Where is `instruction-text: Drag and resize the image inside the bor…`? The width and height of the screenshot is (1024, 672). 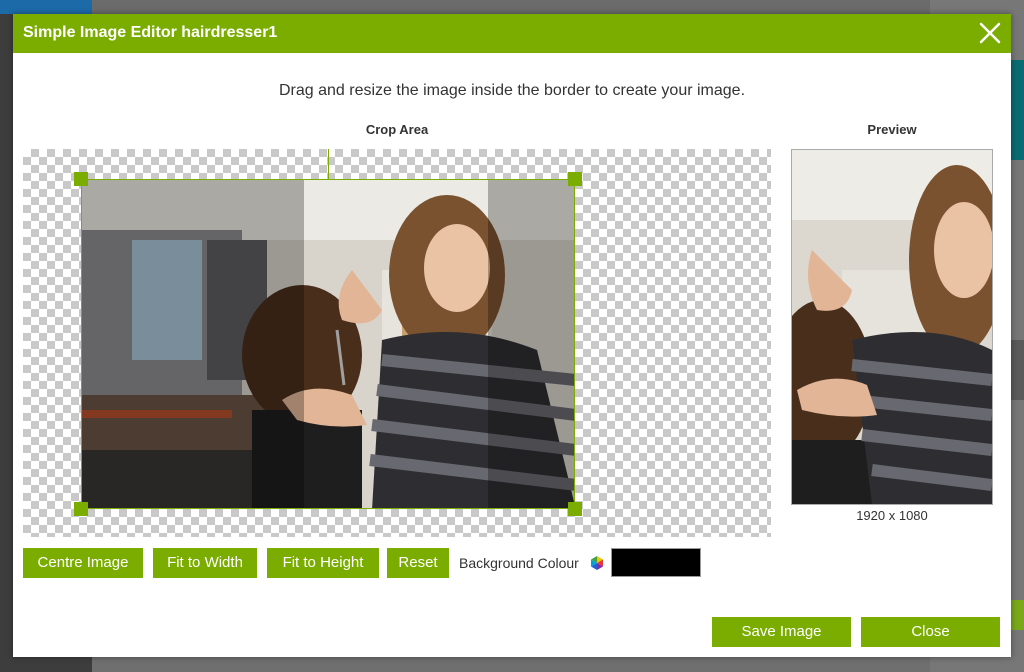
instruction-text: Drag and resize the image inside the bor… is located at coordinates (512, 90).